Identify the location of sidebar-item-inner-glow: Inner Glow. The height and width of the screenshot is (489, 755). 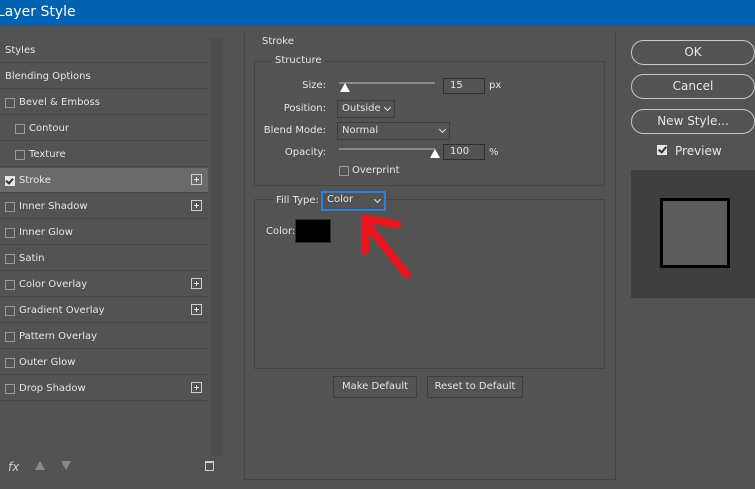
(104, 232).